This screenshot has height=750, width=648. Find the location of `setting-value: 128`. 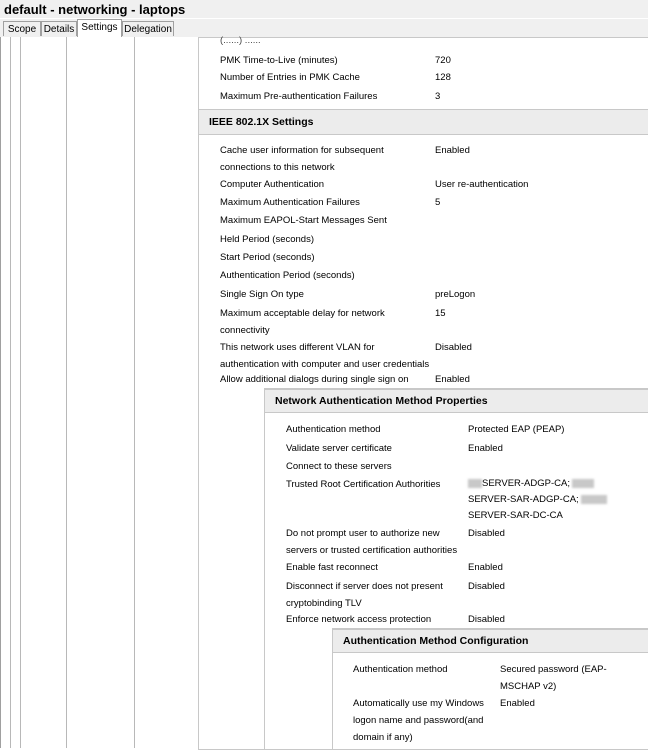

setting-value: 128 is located at coordinates (443, 77).